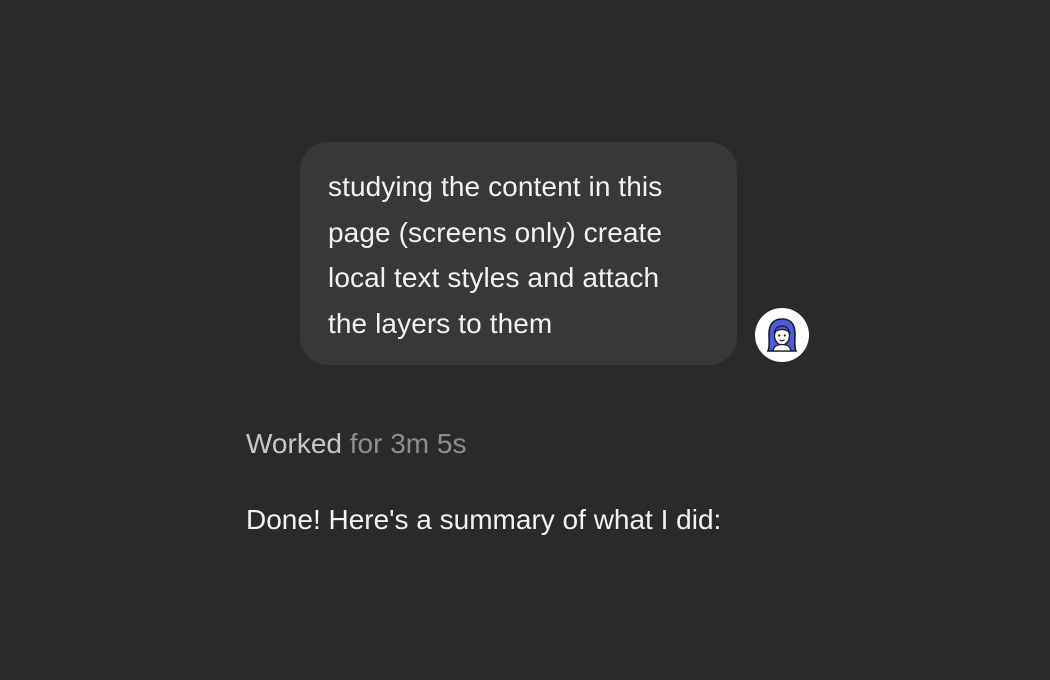  Describe the element at coordinates (294, 443) in the screenshot. I see `worked-label: Worked` at that location.